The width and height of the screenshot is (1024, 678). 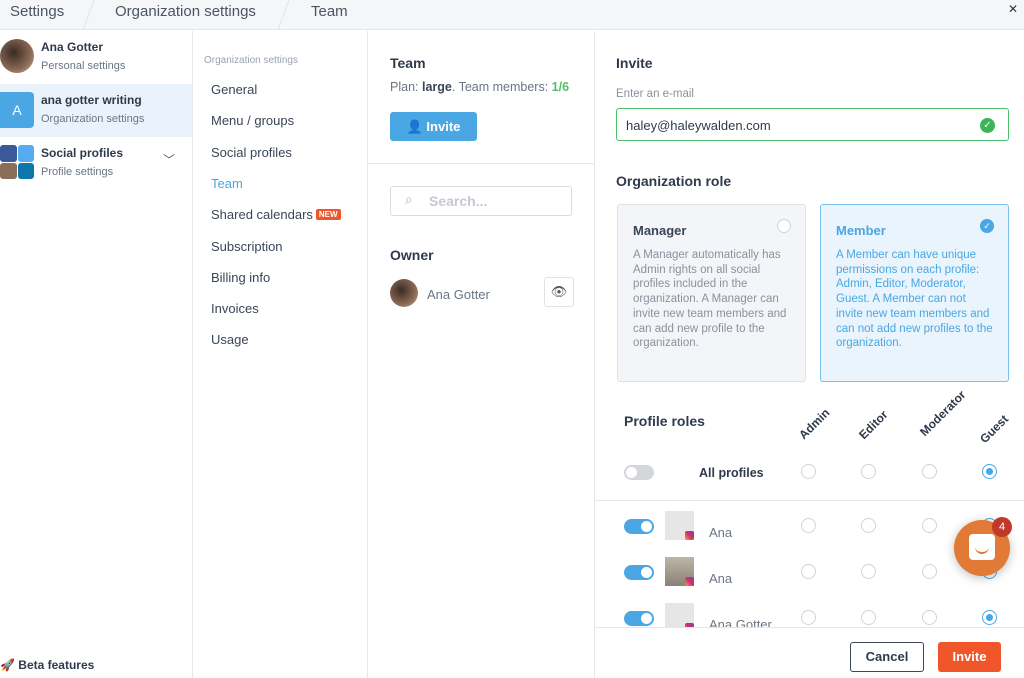 I want to click on nav-label: Menu / groups, so click(x=253, y=121).